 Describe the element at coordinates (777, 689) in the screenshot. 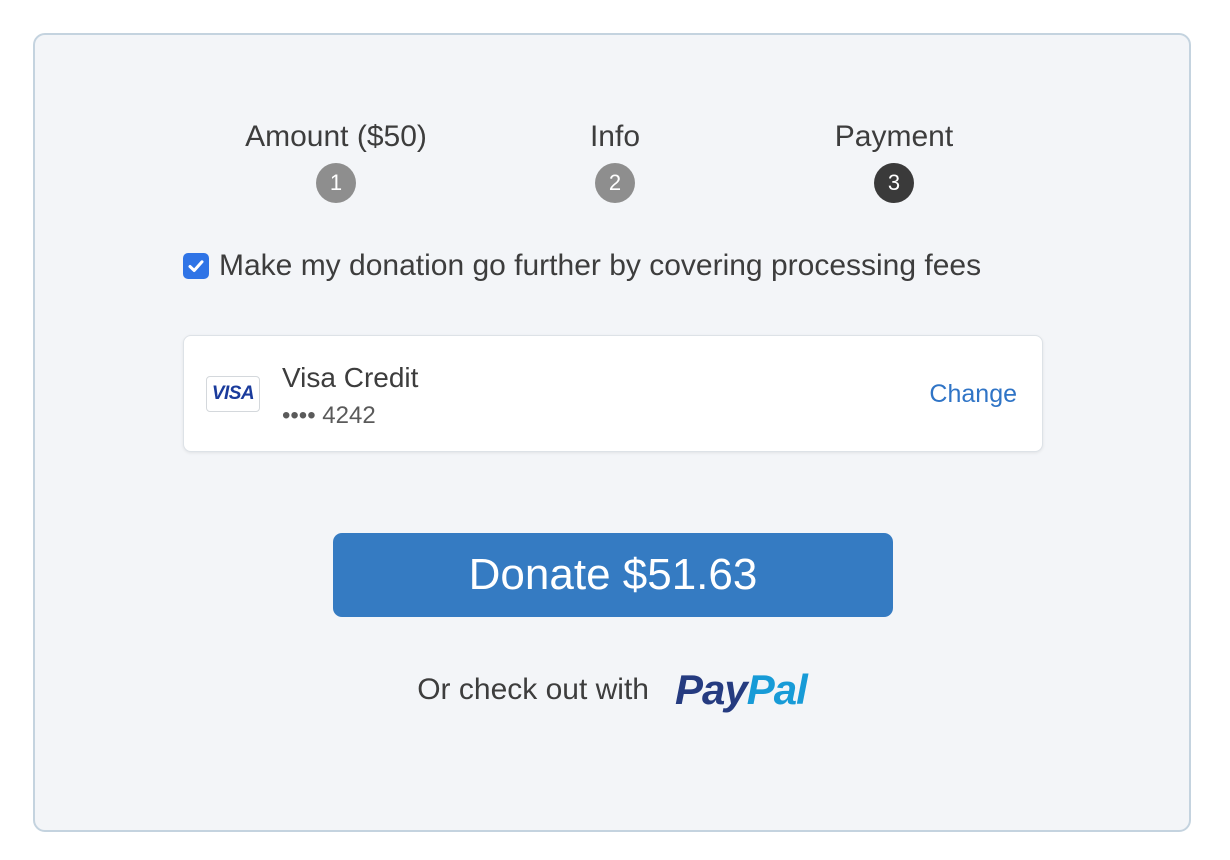

I see `paypal-logo-pal: Pal` at that location.